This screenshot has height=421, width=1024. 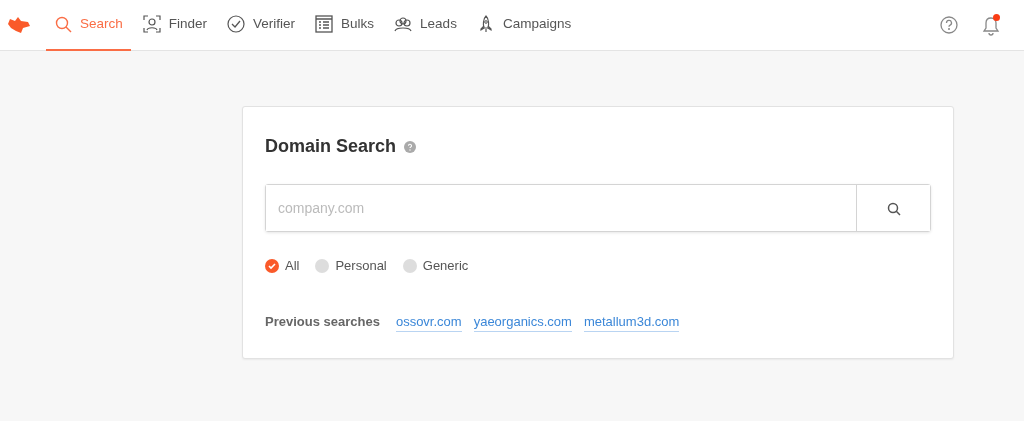 What do you see at coordinates (598, 208) in the screenshot?
I see `domain-search-field: company.com` at bounding box center [598, 208].